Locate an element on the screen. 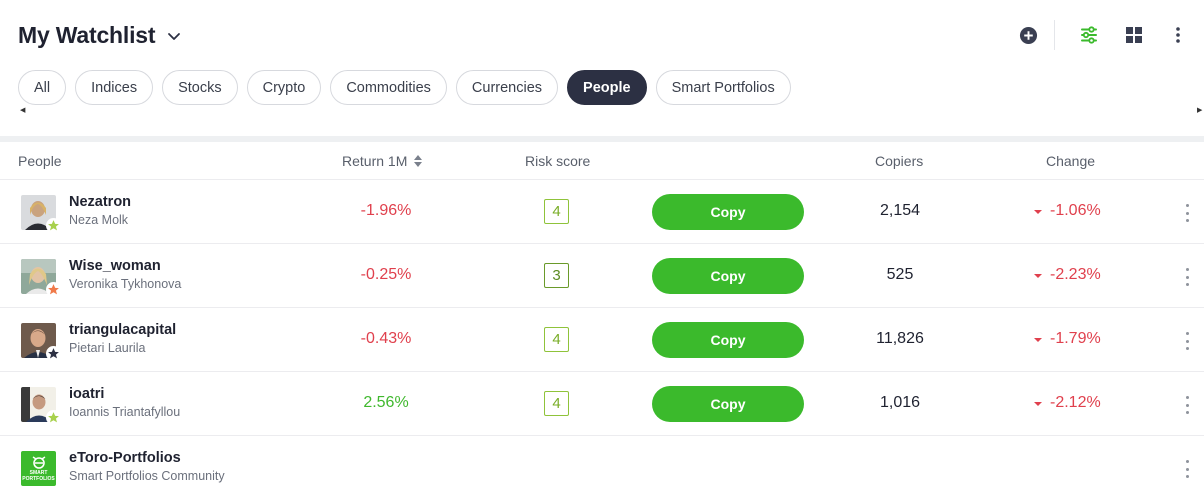 Image resolution: width=1204 pixels, height=499 pixels. col-header-return-label: Return 1M is located at coordinates (375, 161).